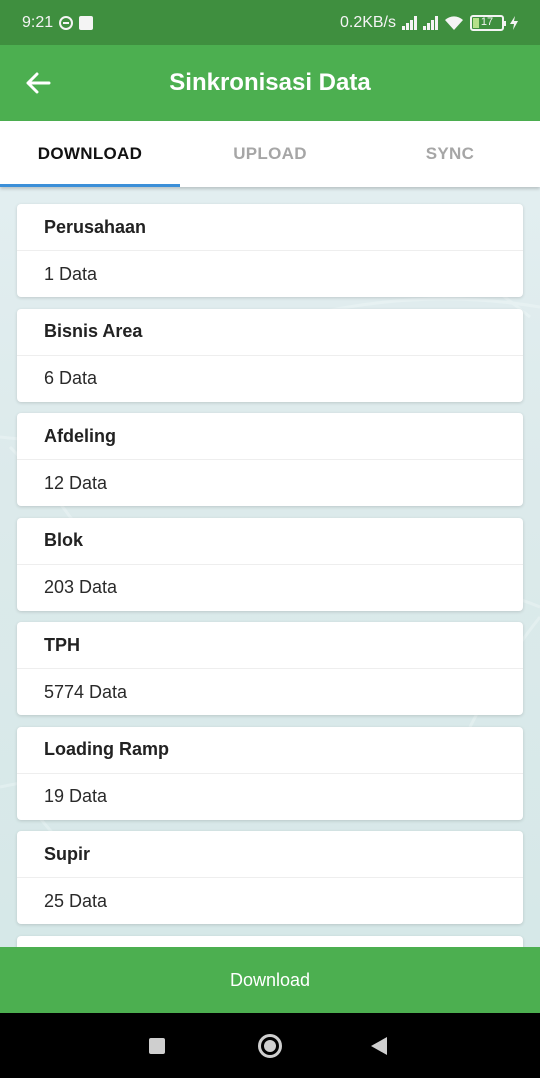  What do you see at coordinates (270, 980) in the screenshot?
I see `download-button: Download` at bounding box center [270, 980].